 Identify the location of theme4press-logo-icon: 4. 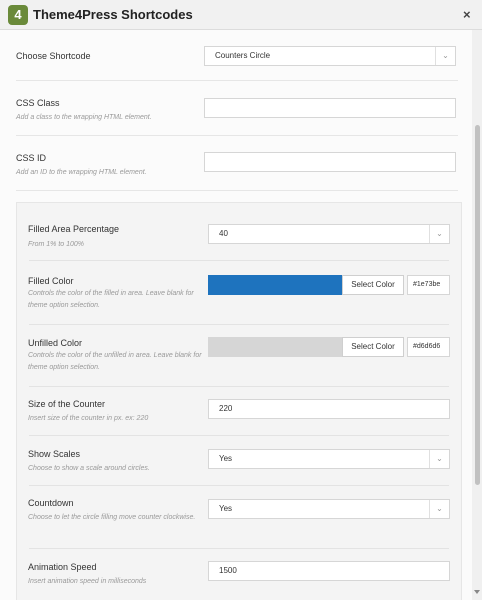
(18, 15).